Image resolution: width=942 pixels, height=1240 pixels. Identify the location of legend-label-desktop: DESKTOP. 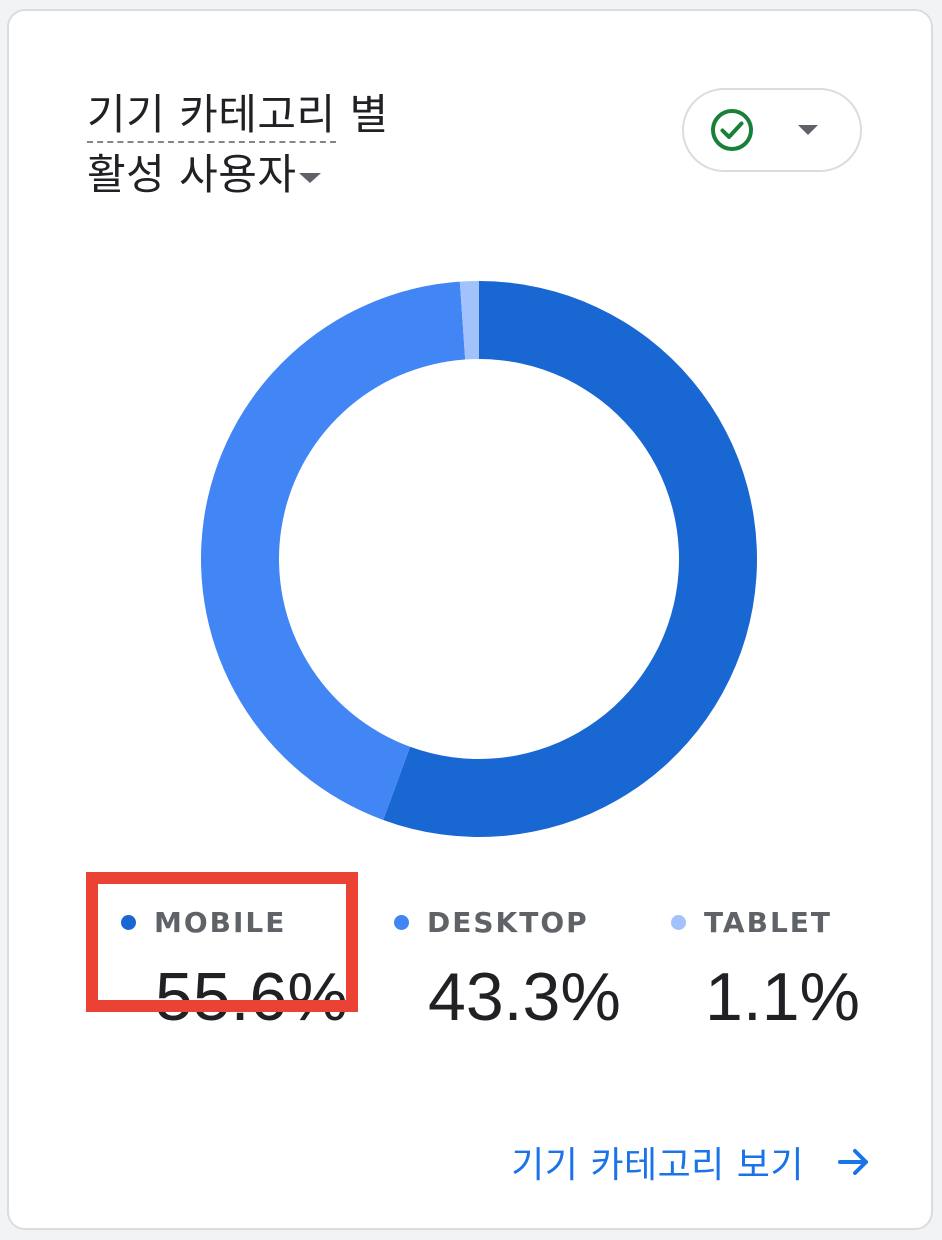
(508, 922).